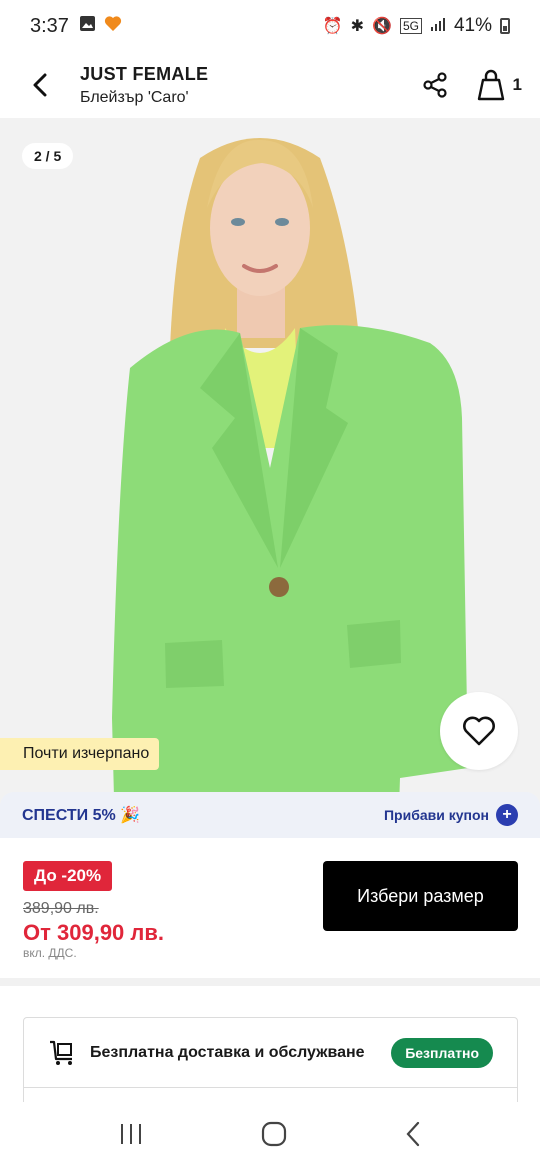  I want to click on add-coupon-label: Прибави купон, so click(436, 815).